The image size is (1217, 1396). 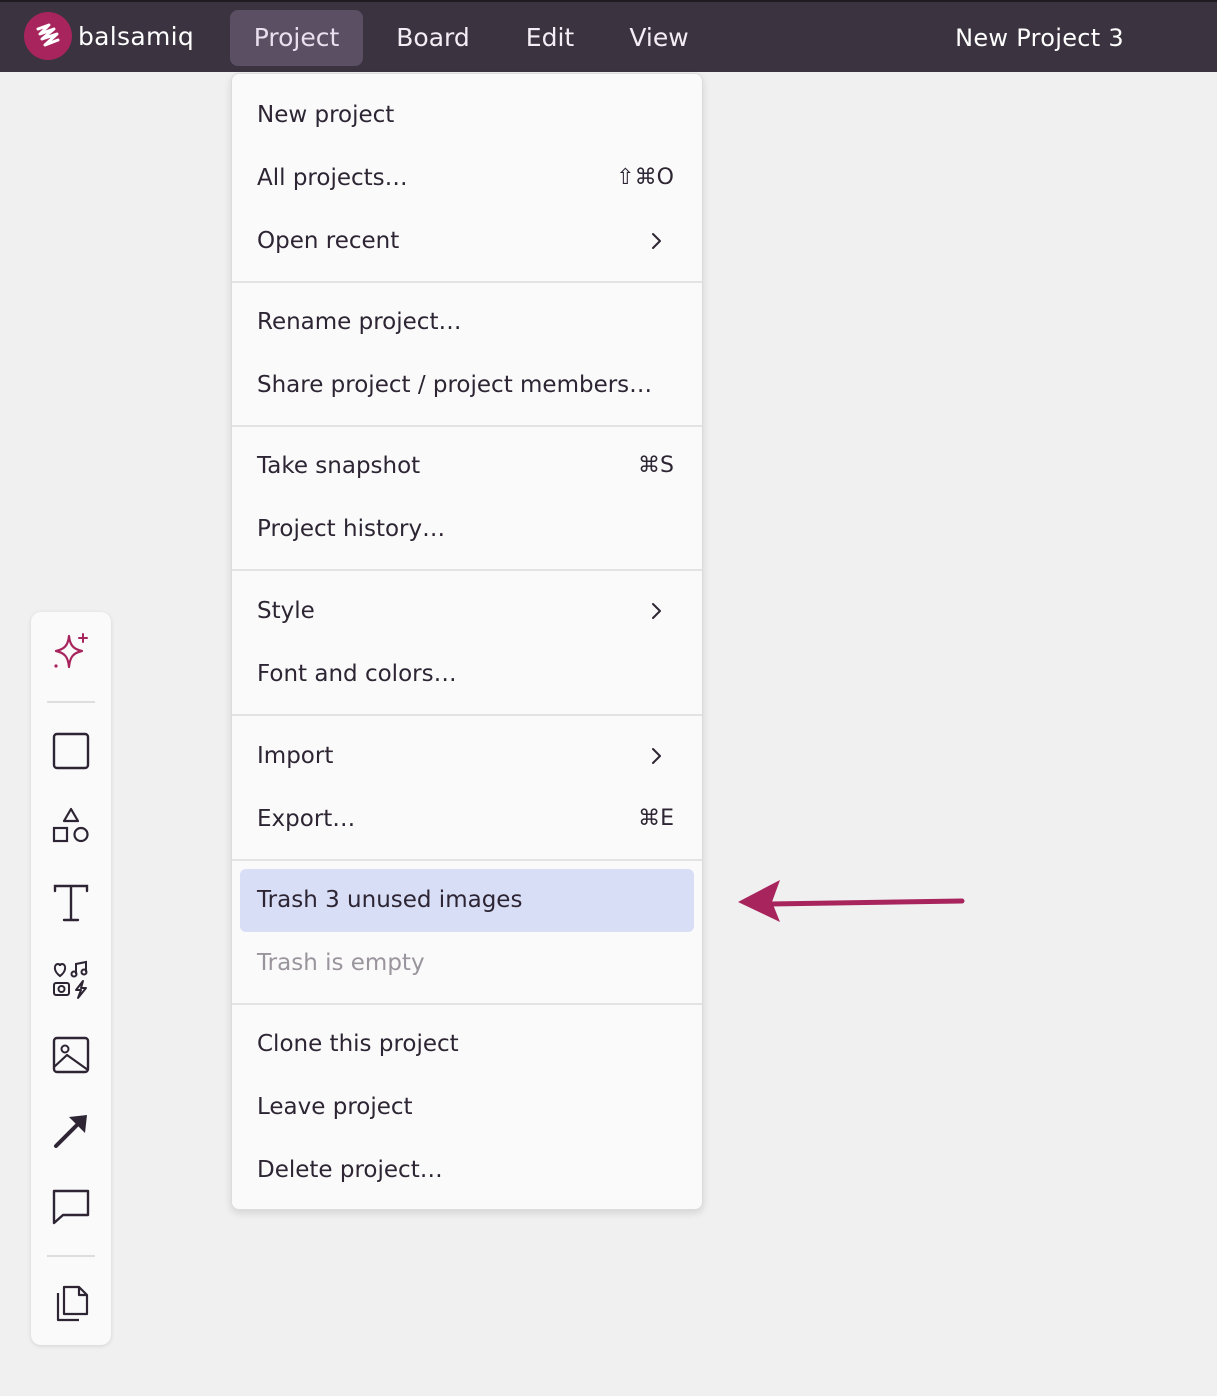 I want to click on menu-edit: Edit, so click(x=550, y=38).